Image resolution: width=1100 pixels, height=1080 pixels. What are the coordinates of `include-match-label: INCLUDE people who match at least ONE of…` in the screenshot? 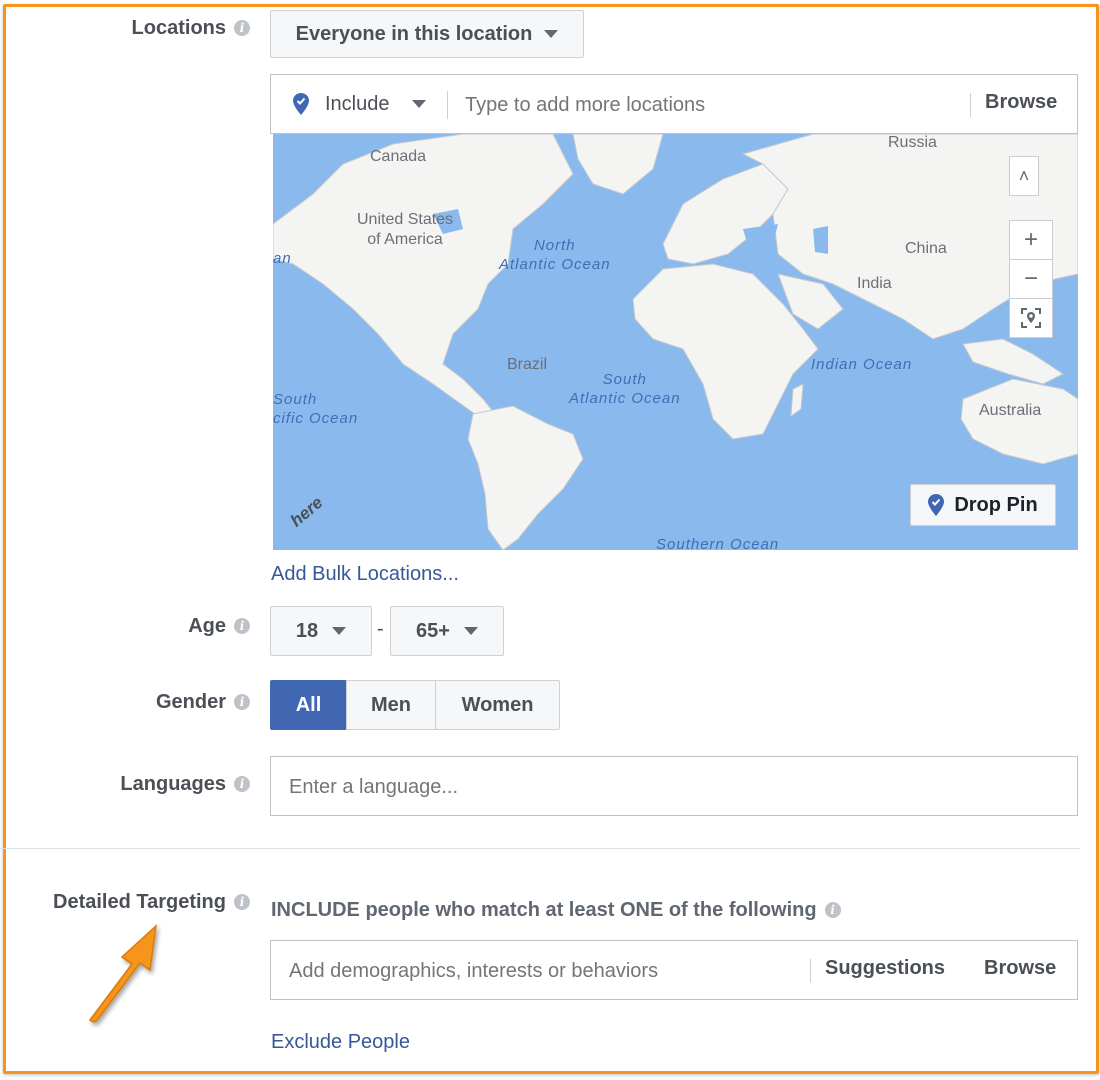 It's located at (544, 910).